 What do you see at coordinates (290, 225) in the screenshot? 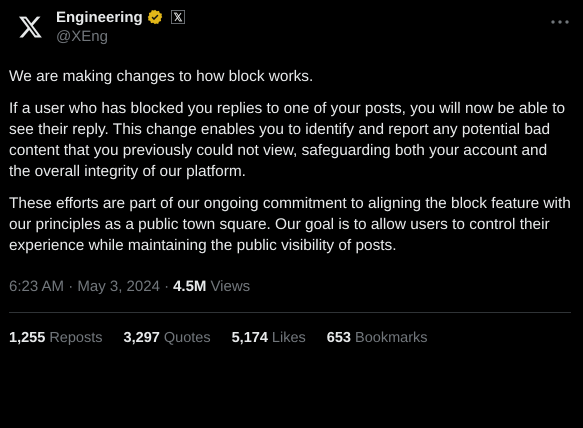
I see `post-paragraph: These efforts are part of our ongoing commitment to aligning the block feature with our principles as a public town square. Our goal is to allow users to control their experience while maintaining the public visibility of posts.` at bounding box center [290, 225].